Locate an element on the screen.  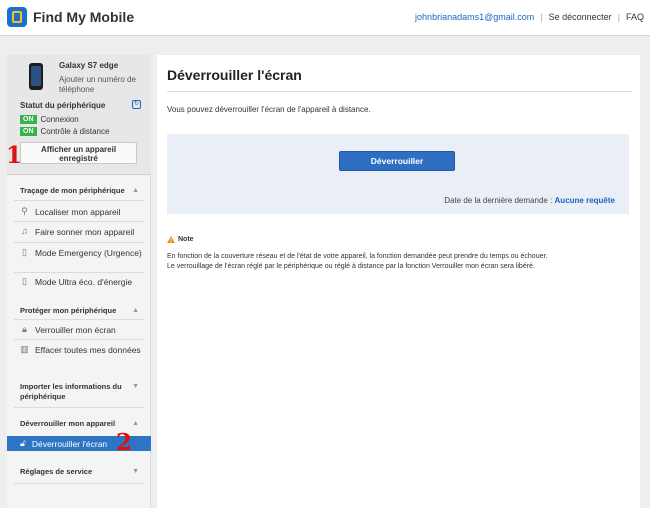
sidebar-item-wipe: ▥ Effacer toutes mes données is located at coordinates (82, 350).